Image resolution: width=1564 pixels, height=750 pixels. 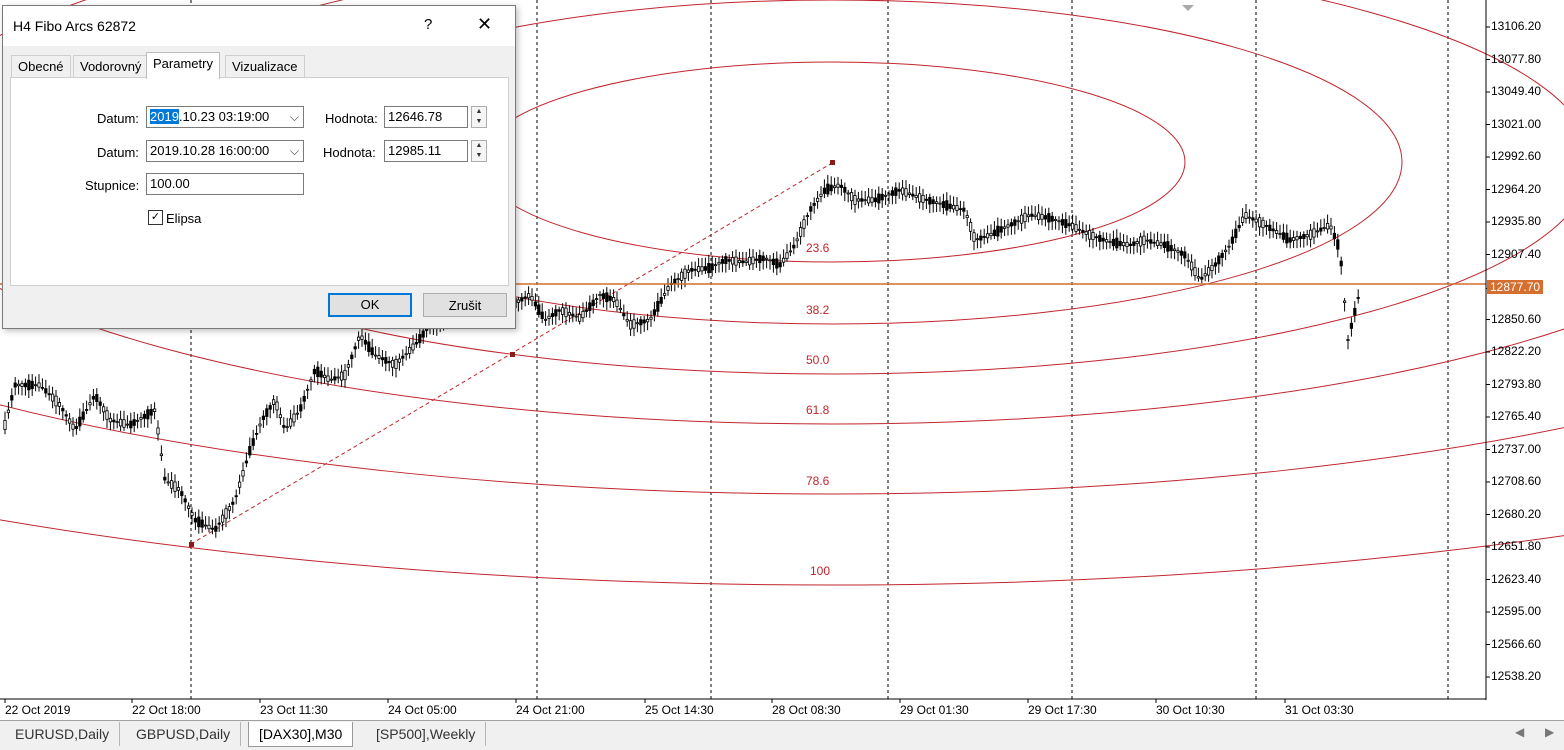 I want to click on price-tick-label: 12877.70, so click(x=1515, y=287).